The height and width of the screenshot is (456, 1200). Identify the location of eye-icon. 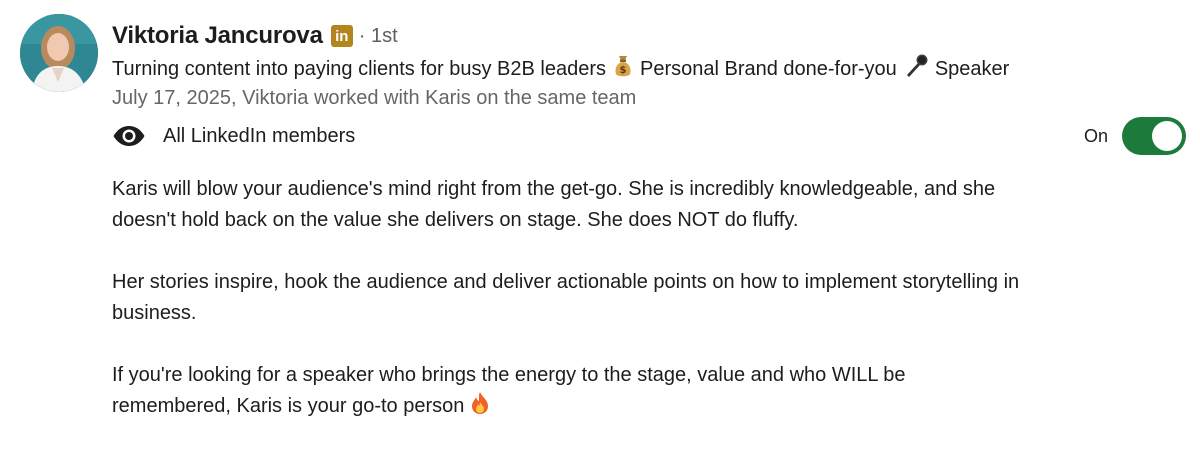
(129, 136).